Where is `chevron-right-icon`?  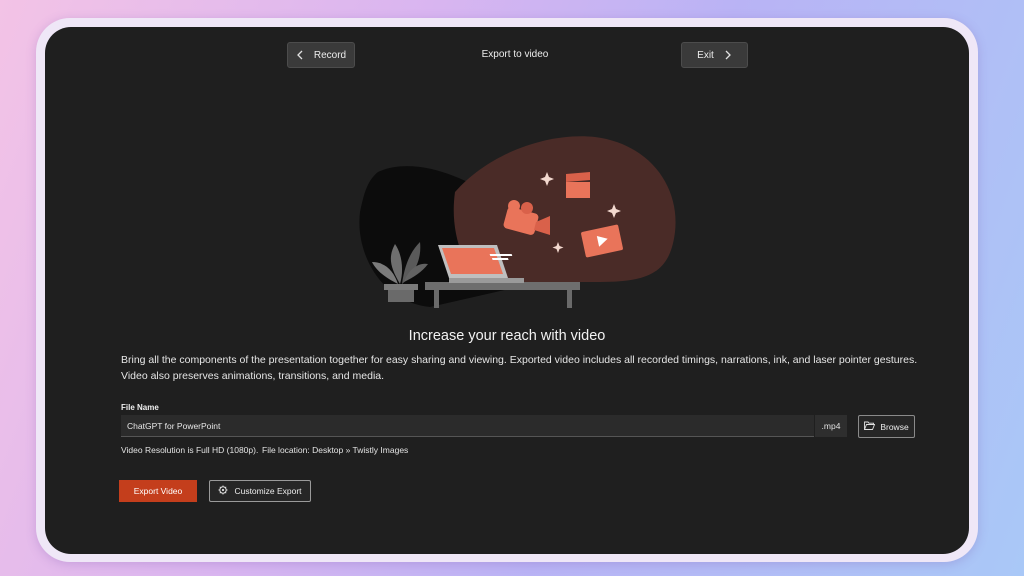 chevron-right-icon is located at coordinates (728, 55).